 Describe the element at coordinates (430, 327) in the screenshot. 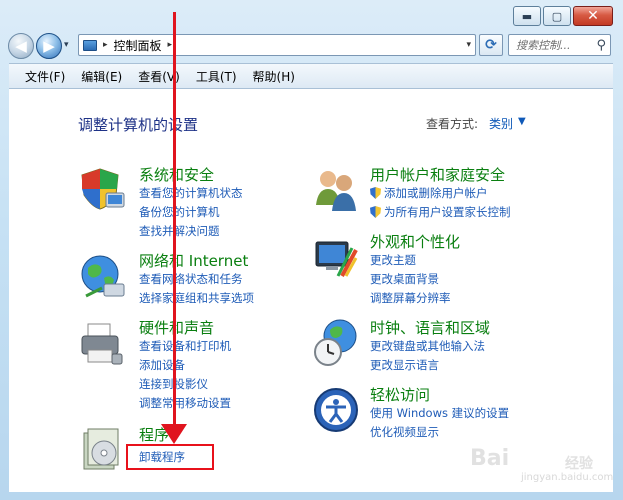

I see `category-clock-language-region: 时钟、语言和区域` at that location.